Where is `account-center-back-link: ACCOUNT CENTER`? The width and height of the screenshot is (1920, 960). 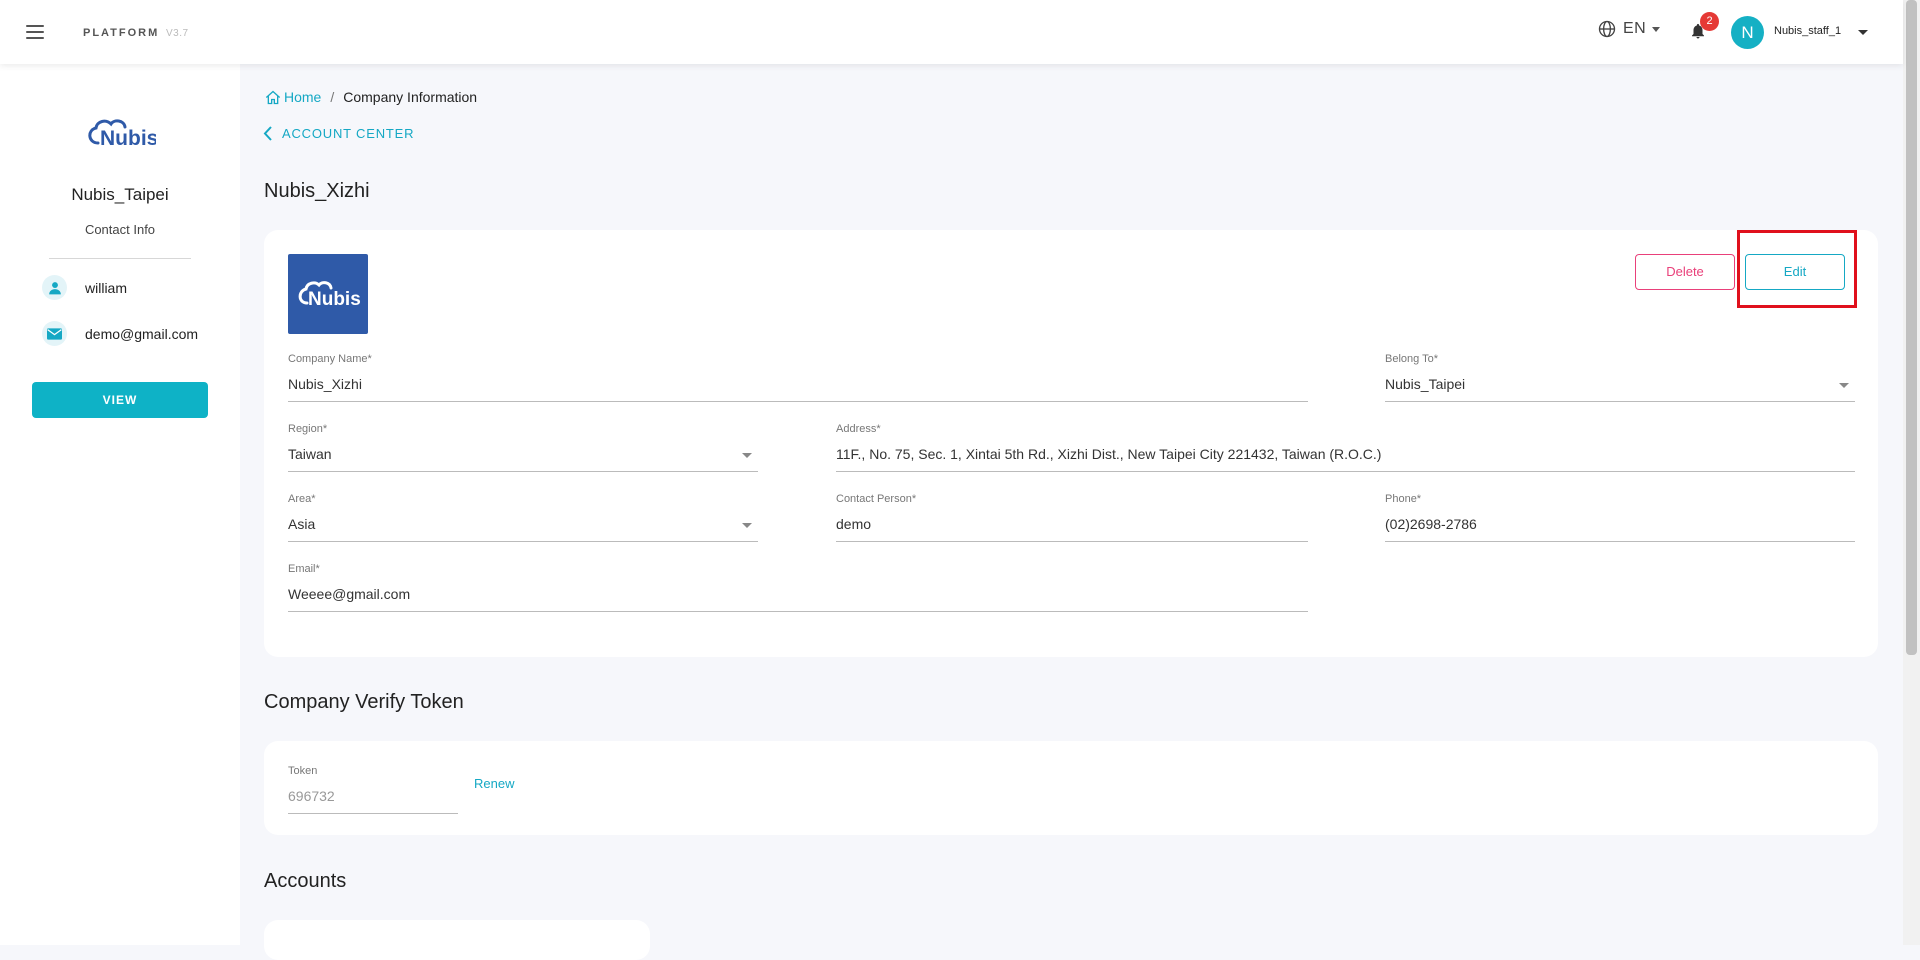
account-center-back-link: ACCOUNT CENTER is located at coordinates (338, 133).